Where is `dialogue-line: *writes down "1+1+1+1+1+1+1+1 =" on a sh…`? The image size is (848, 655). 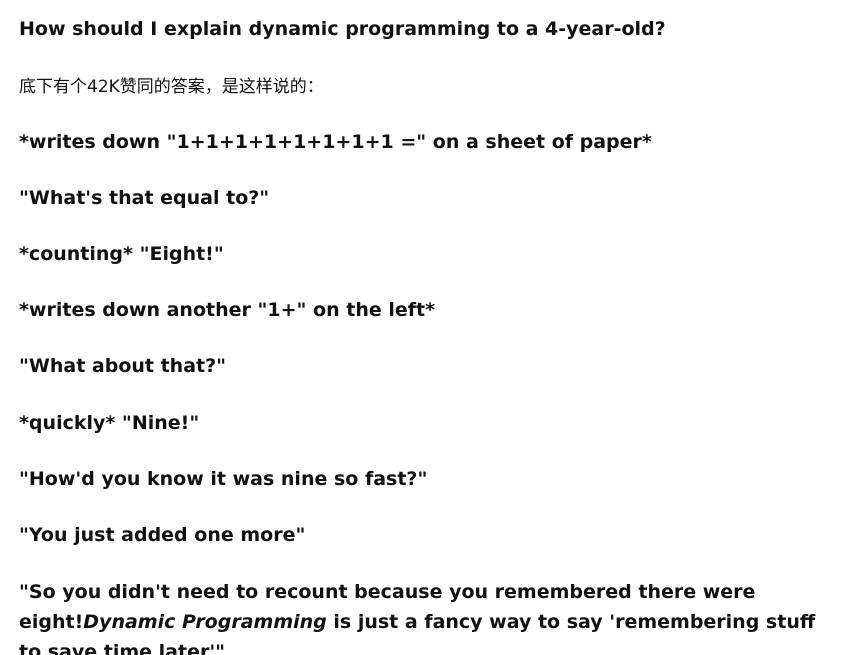 dialogue-line: *writes down "1+1+1+1+1+1+1+1 =" on a sh… is located at coordinates (335, 142).